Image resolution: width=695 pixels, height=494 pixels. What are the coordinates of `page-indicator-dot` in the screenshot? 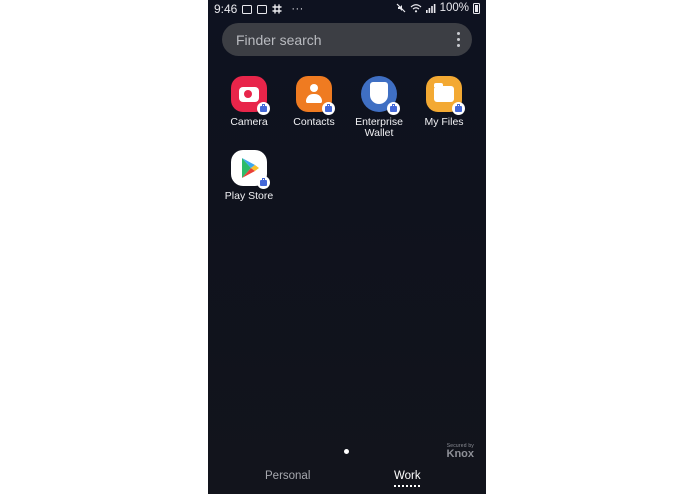 It's located at (346, 451).